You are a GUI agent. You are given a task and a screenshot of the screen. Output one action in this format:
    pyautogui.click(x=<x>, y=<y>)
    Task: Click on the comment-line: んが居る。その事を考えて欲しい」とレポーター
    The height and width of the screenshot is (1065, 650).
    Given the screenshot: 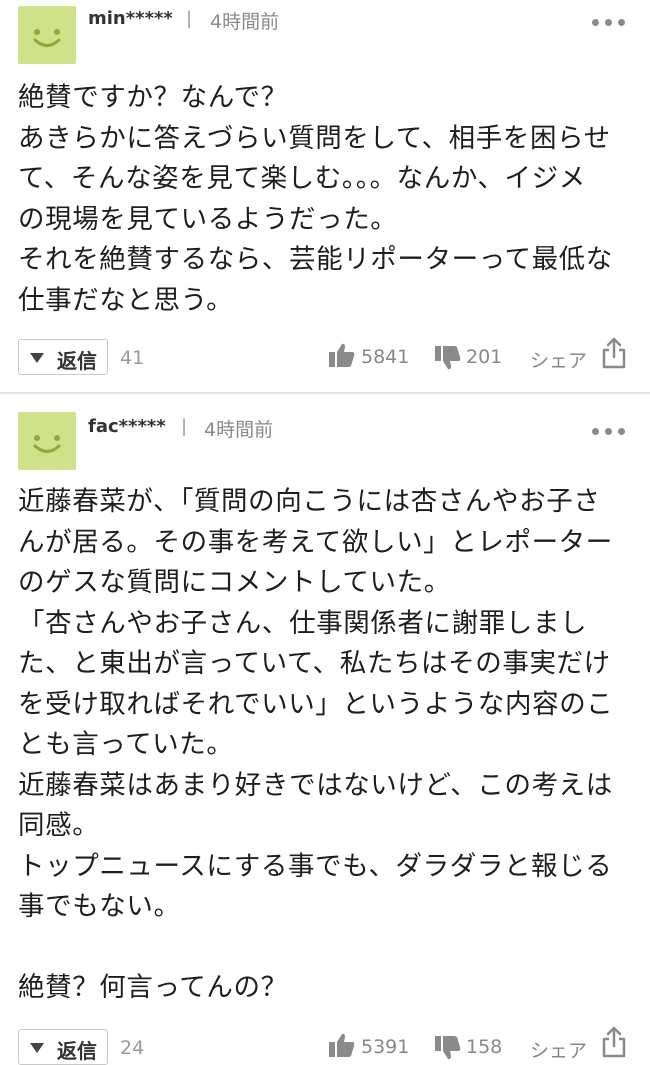 What is the action you would take?
    pyautogui.click(x=315, y=542)
    